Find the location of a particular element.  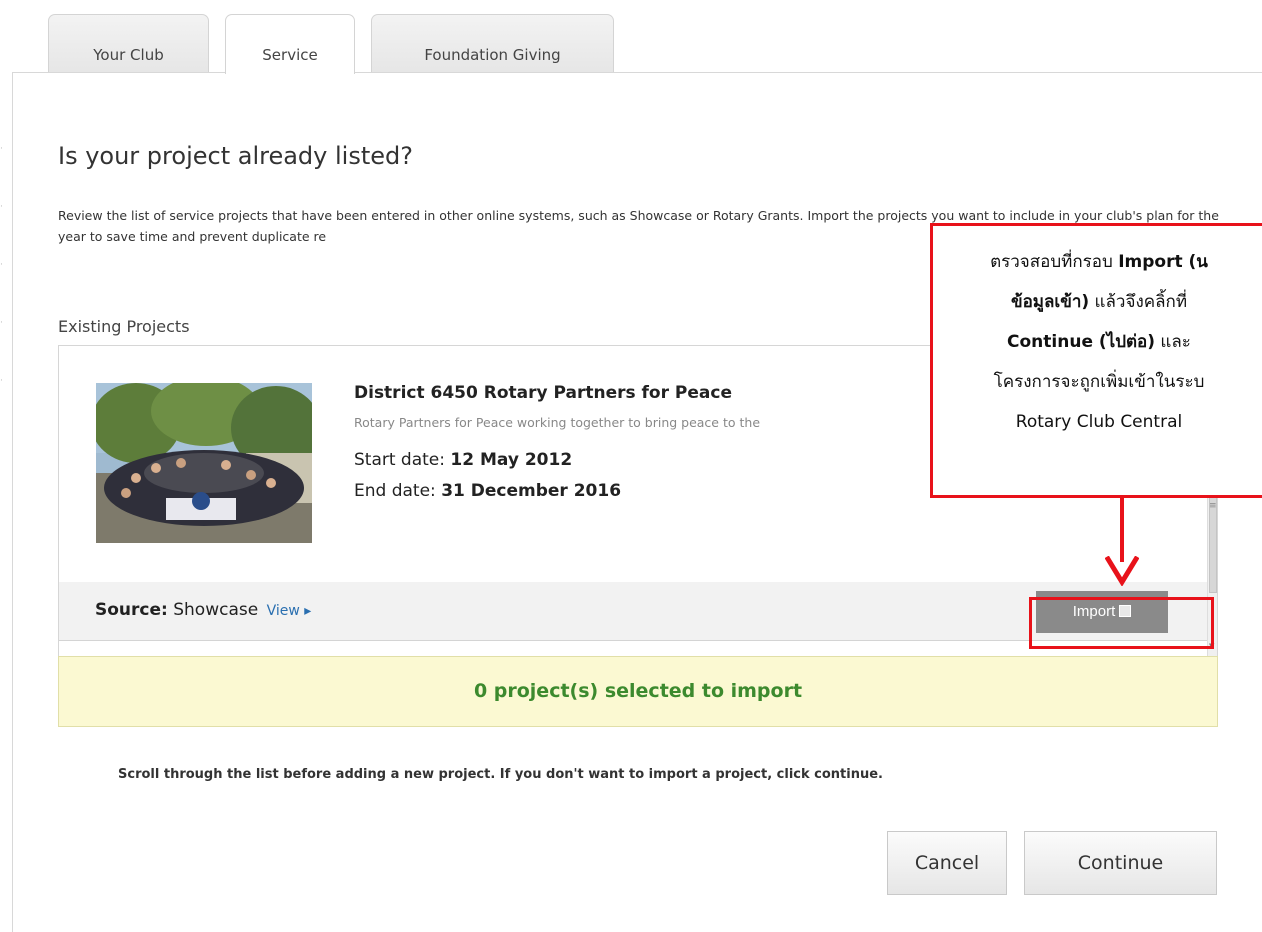

group-photo-image is located at coordinates (204, 463).